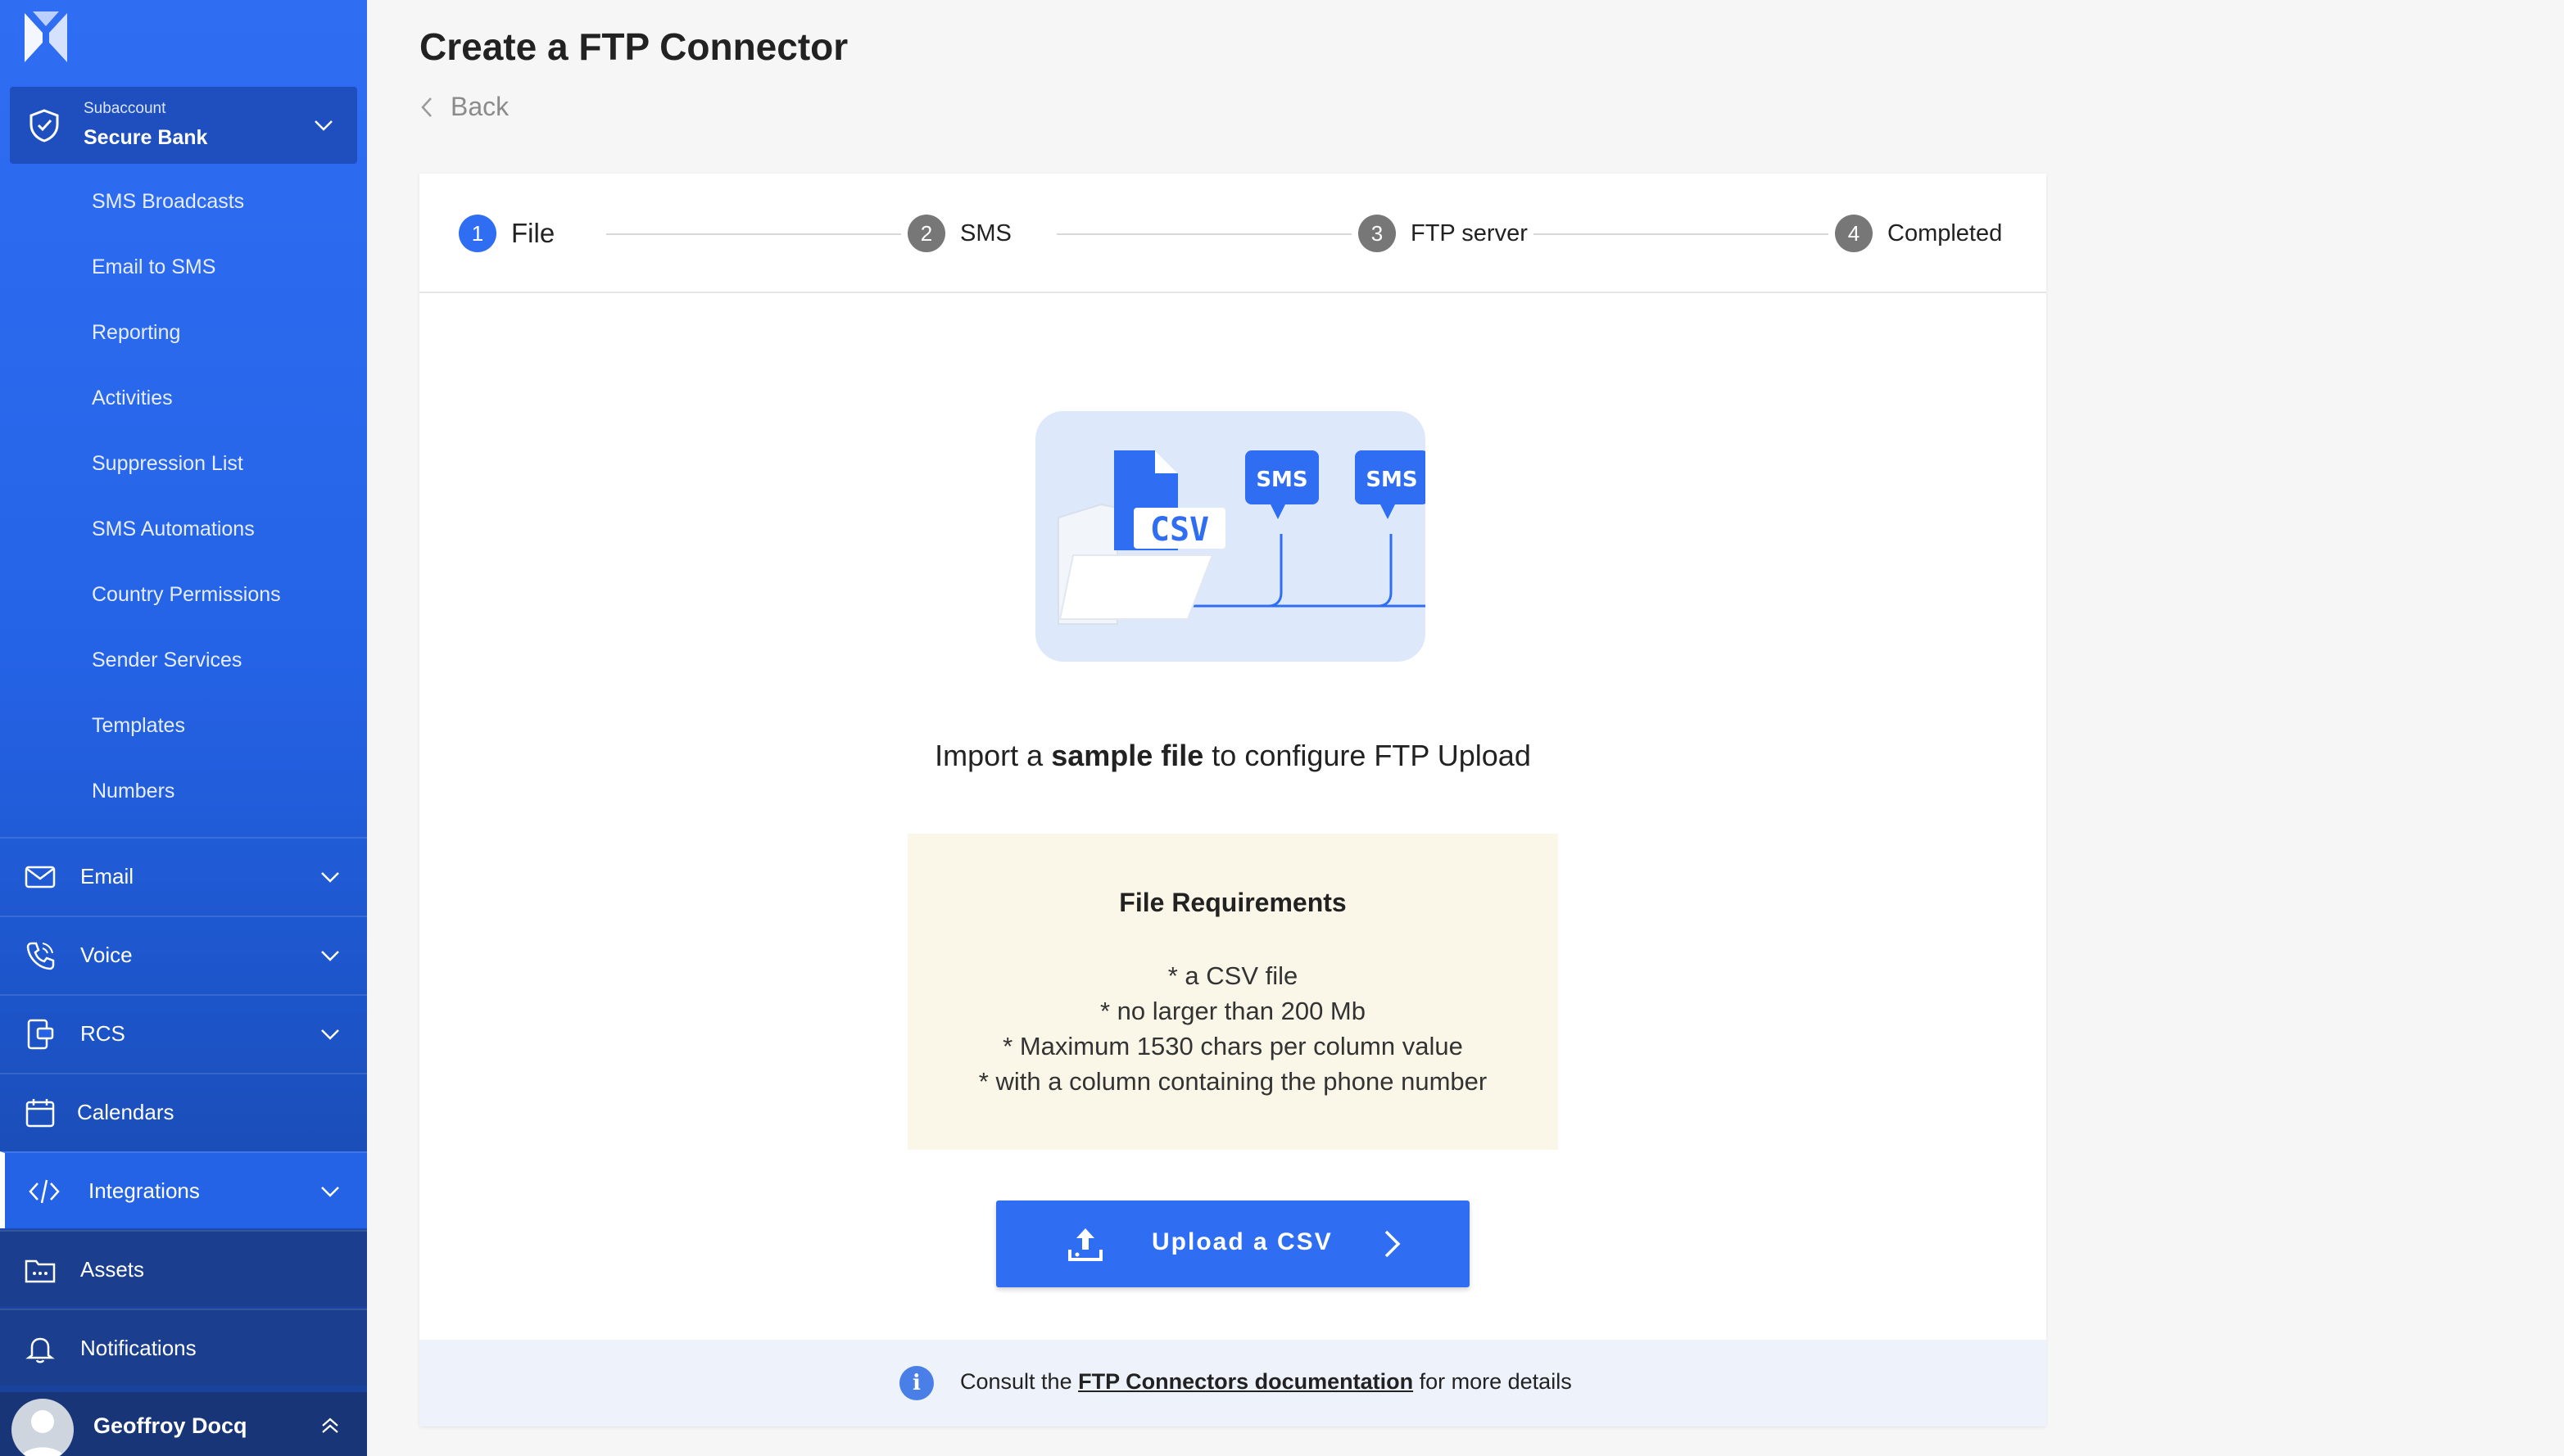  I want to click on user-menu: Geoffroy Docq, so click(183, 1424).